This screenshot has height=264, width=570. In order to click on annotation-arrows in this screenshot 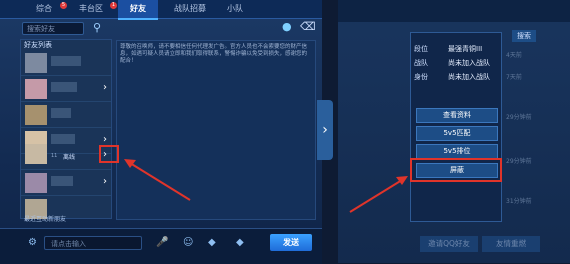, I will do `click(266, 186)`.